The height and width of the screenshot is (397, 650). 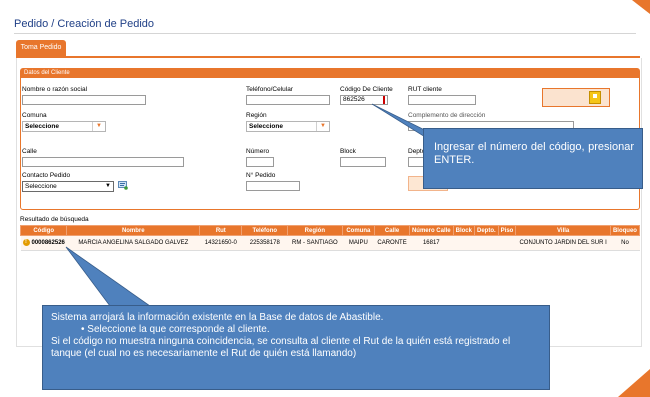 What do you see at coordinates (108, 276) in the screenshot?
I see `result-callout-pointer` at bounding box center [108, 276].